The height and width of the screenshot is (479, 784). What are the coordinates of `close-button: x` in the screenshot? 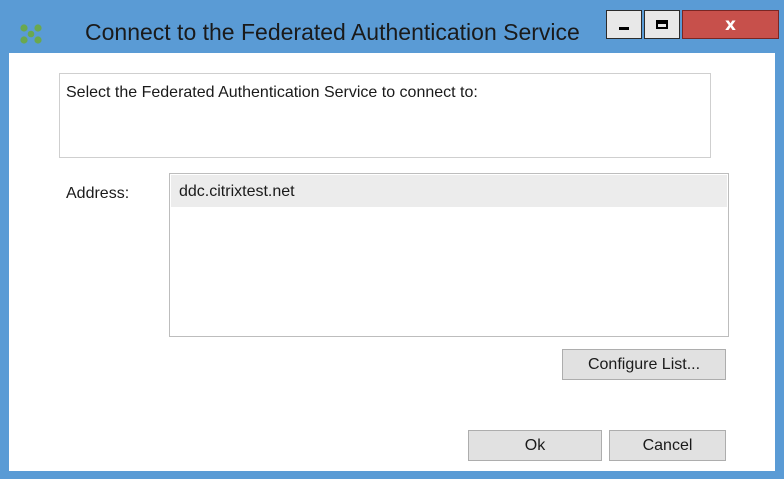 It's located at (730, 24).